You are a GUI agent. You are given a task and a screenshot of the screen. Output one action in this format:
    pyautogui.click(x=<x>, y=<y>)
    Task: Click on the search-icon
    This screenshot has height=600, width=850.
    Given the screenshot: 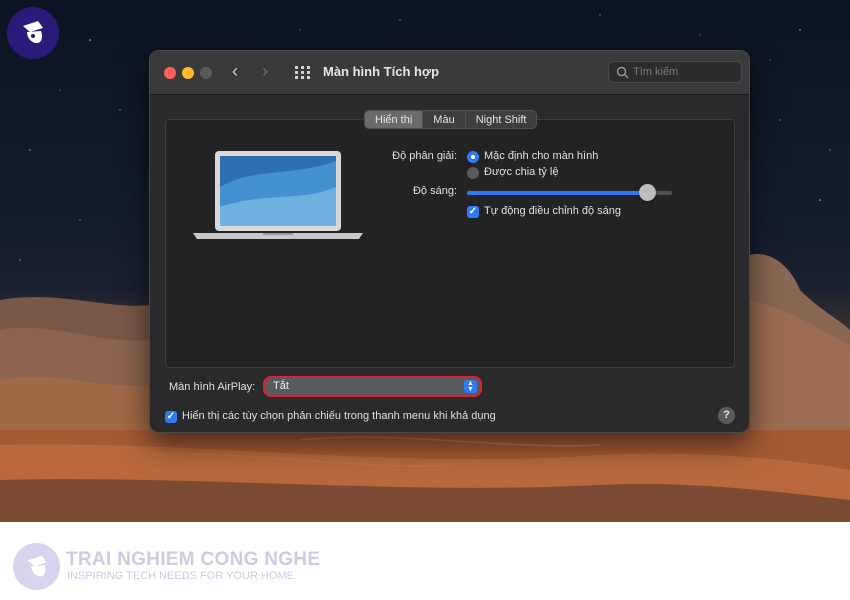 What is the action you would take?
    pyautogui.click(x=622, y=72)
    